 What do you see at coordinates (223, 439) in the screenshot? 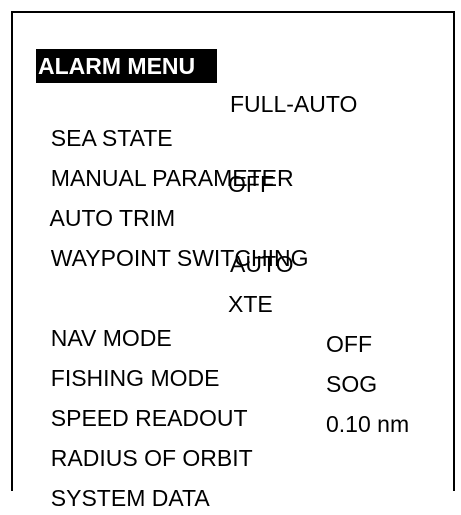
I see `menu-item-radius-of-orbit: RADIUS OF ORBIT 0.10 nm` at bounding box center [223, 439].